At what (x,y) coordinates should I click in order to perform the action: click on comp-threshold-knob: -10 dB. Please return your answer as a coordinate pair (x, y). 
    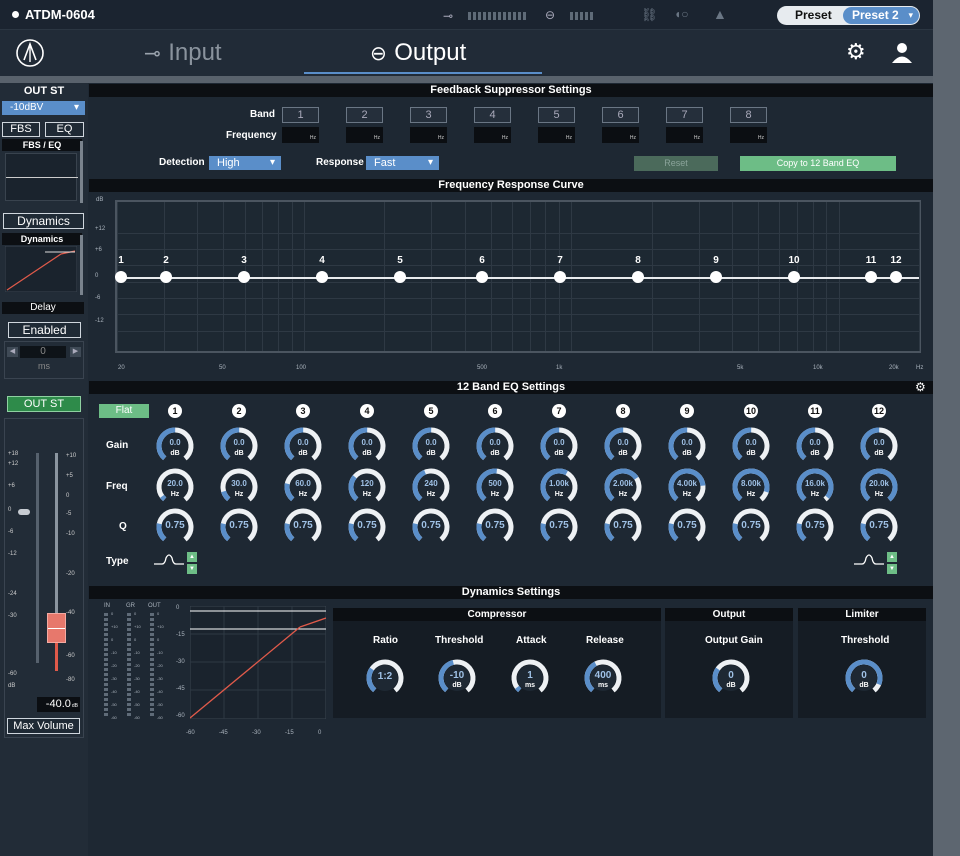
    Looking at the image, I should click on (457, 678).